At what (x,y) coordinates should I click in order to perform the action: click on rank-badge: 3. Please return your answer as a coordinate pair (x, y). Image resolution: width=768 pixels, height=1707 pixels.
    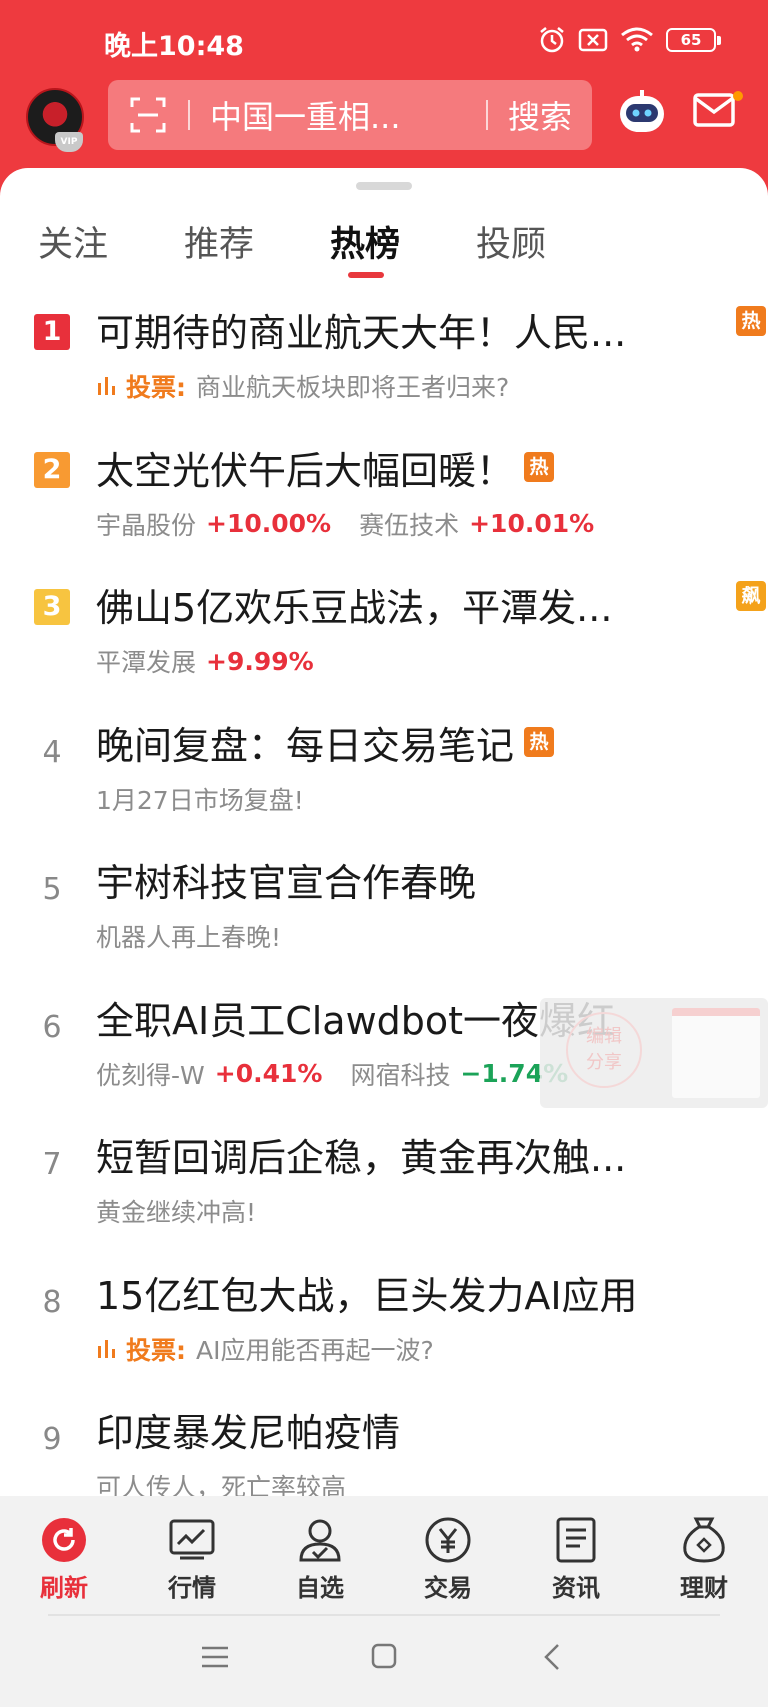
    Looking at the image, I should click on (52, 607).